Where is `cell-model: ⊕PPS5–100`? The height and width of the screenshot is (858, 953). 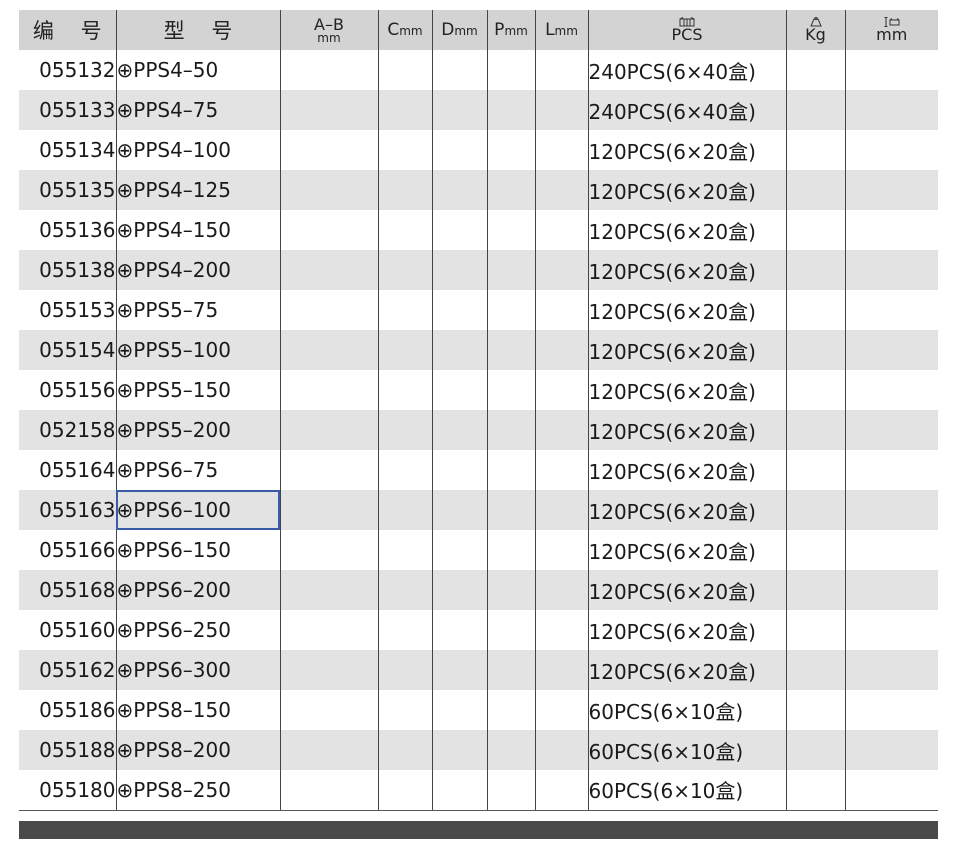 cell-model: ⊕PPS5–100 is located at coordinates (198, 350).